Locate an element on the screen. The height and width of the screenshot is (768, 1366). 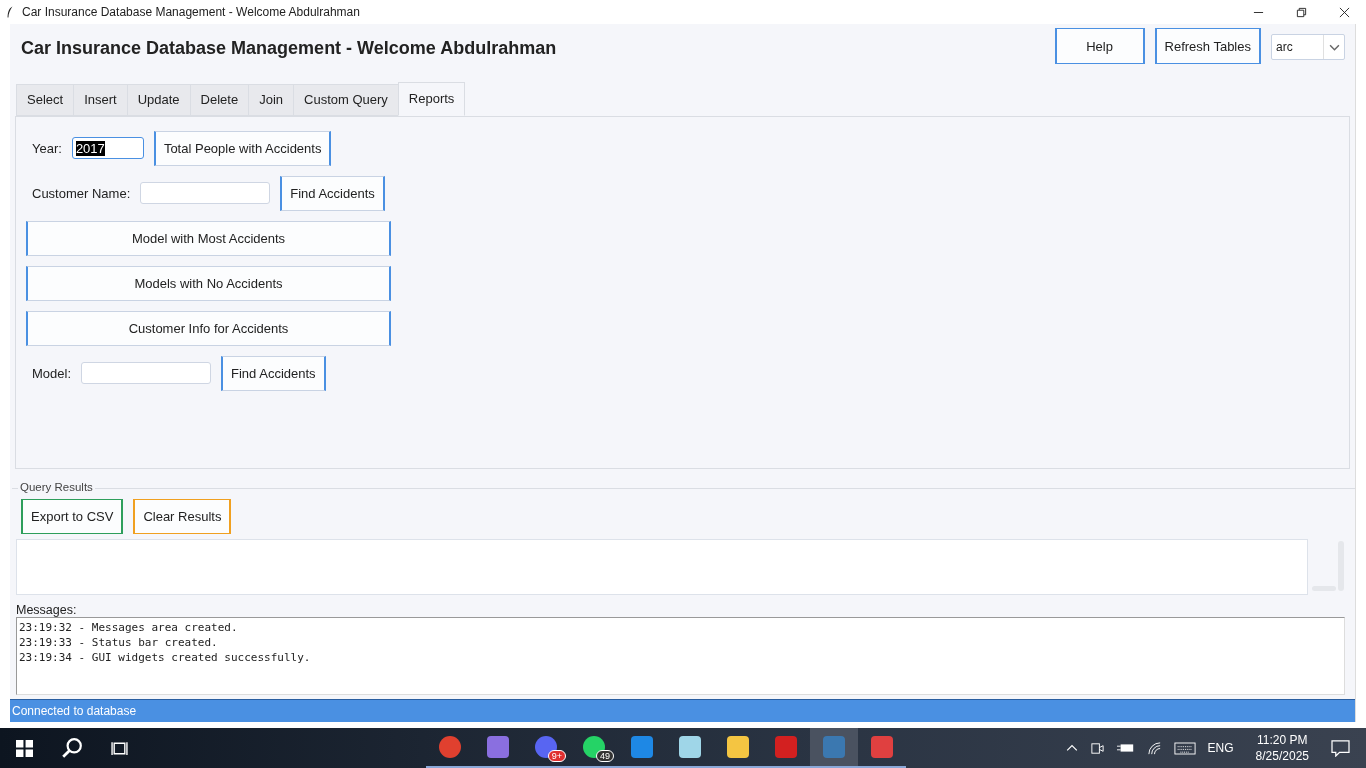
taskbar-app: 9+ is located at coordinates (546, 748).